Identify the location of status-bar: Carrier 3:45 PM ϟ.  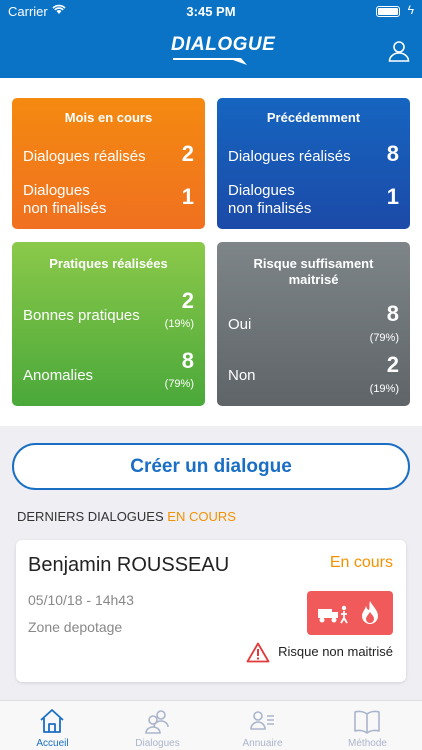
(211, 11).